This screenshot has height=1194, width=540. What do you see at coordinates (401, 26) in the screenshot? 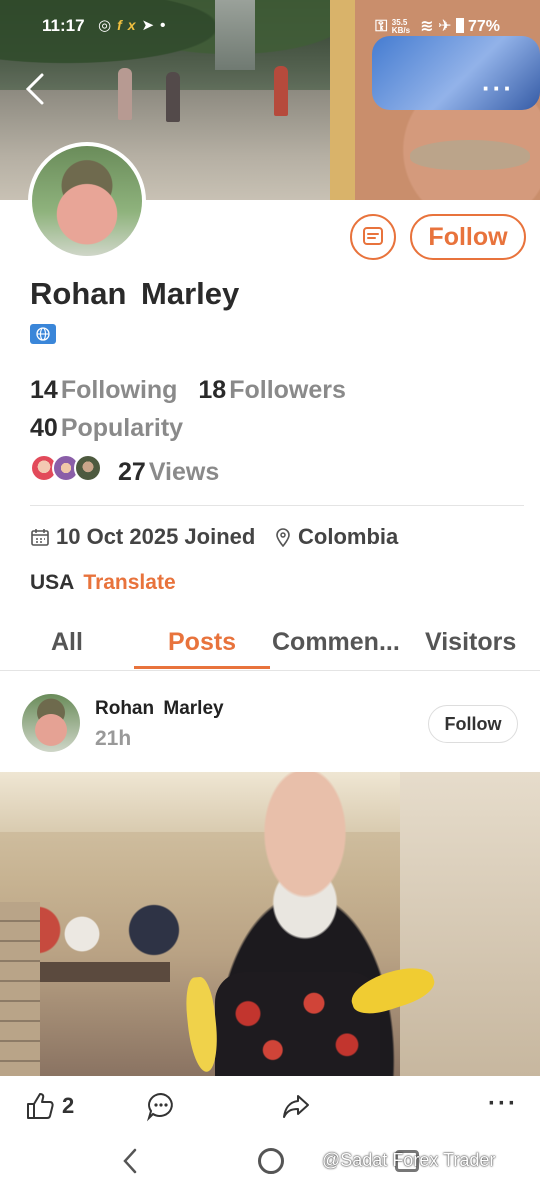
I see `net-speed: 35.5 KB/s` at bounding box center [401, 26].